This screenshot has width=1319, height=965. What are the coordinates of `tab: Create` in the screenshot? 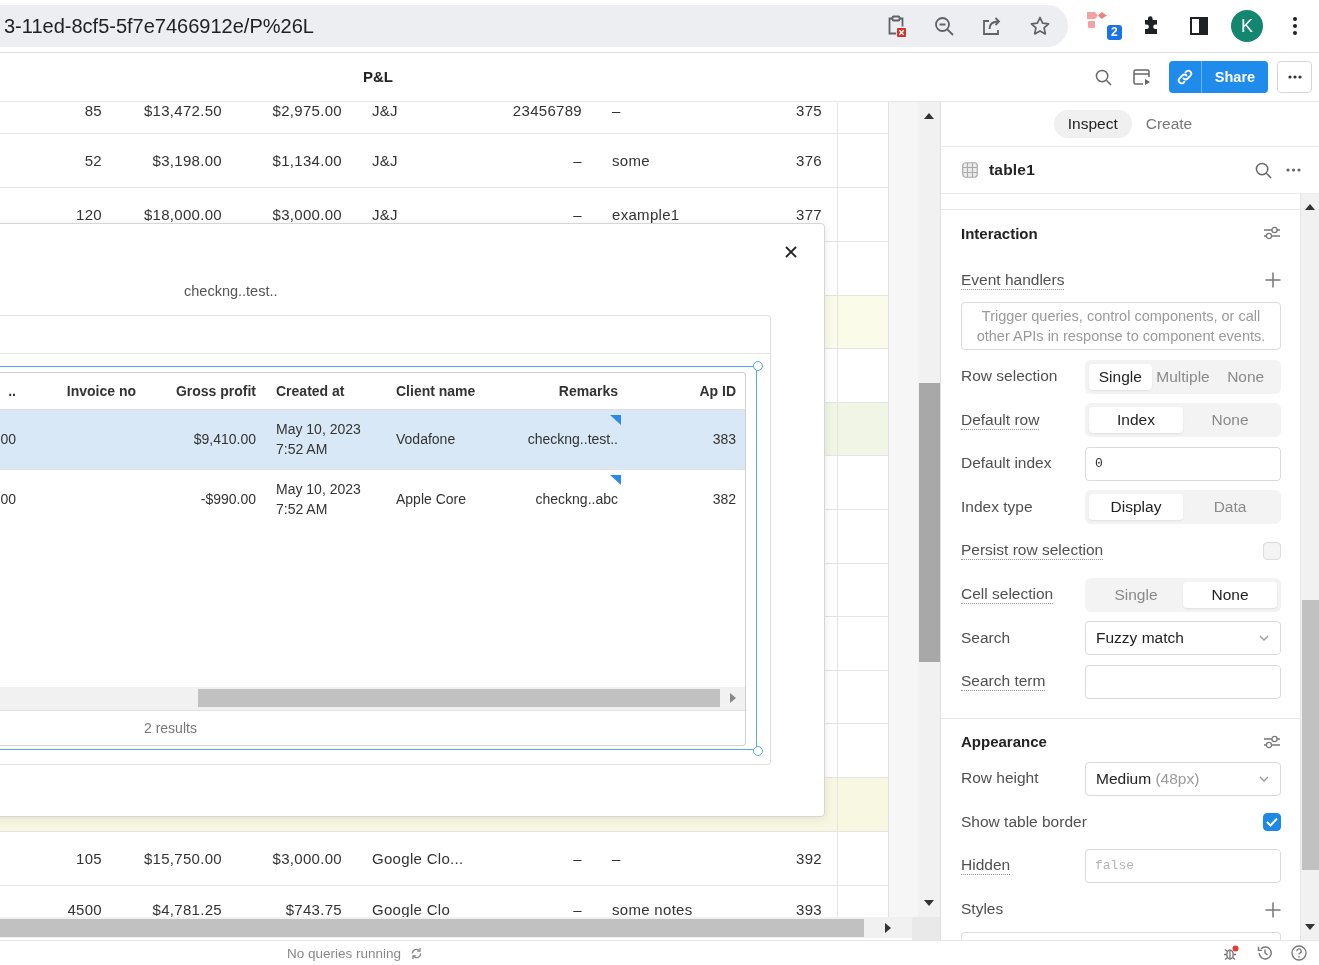 It's located at (1169, 124).